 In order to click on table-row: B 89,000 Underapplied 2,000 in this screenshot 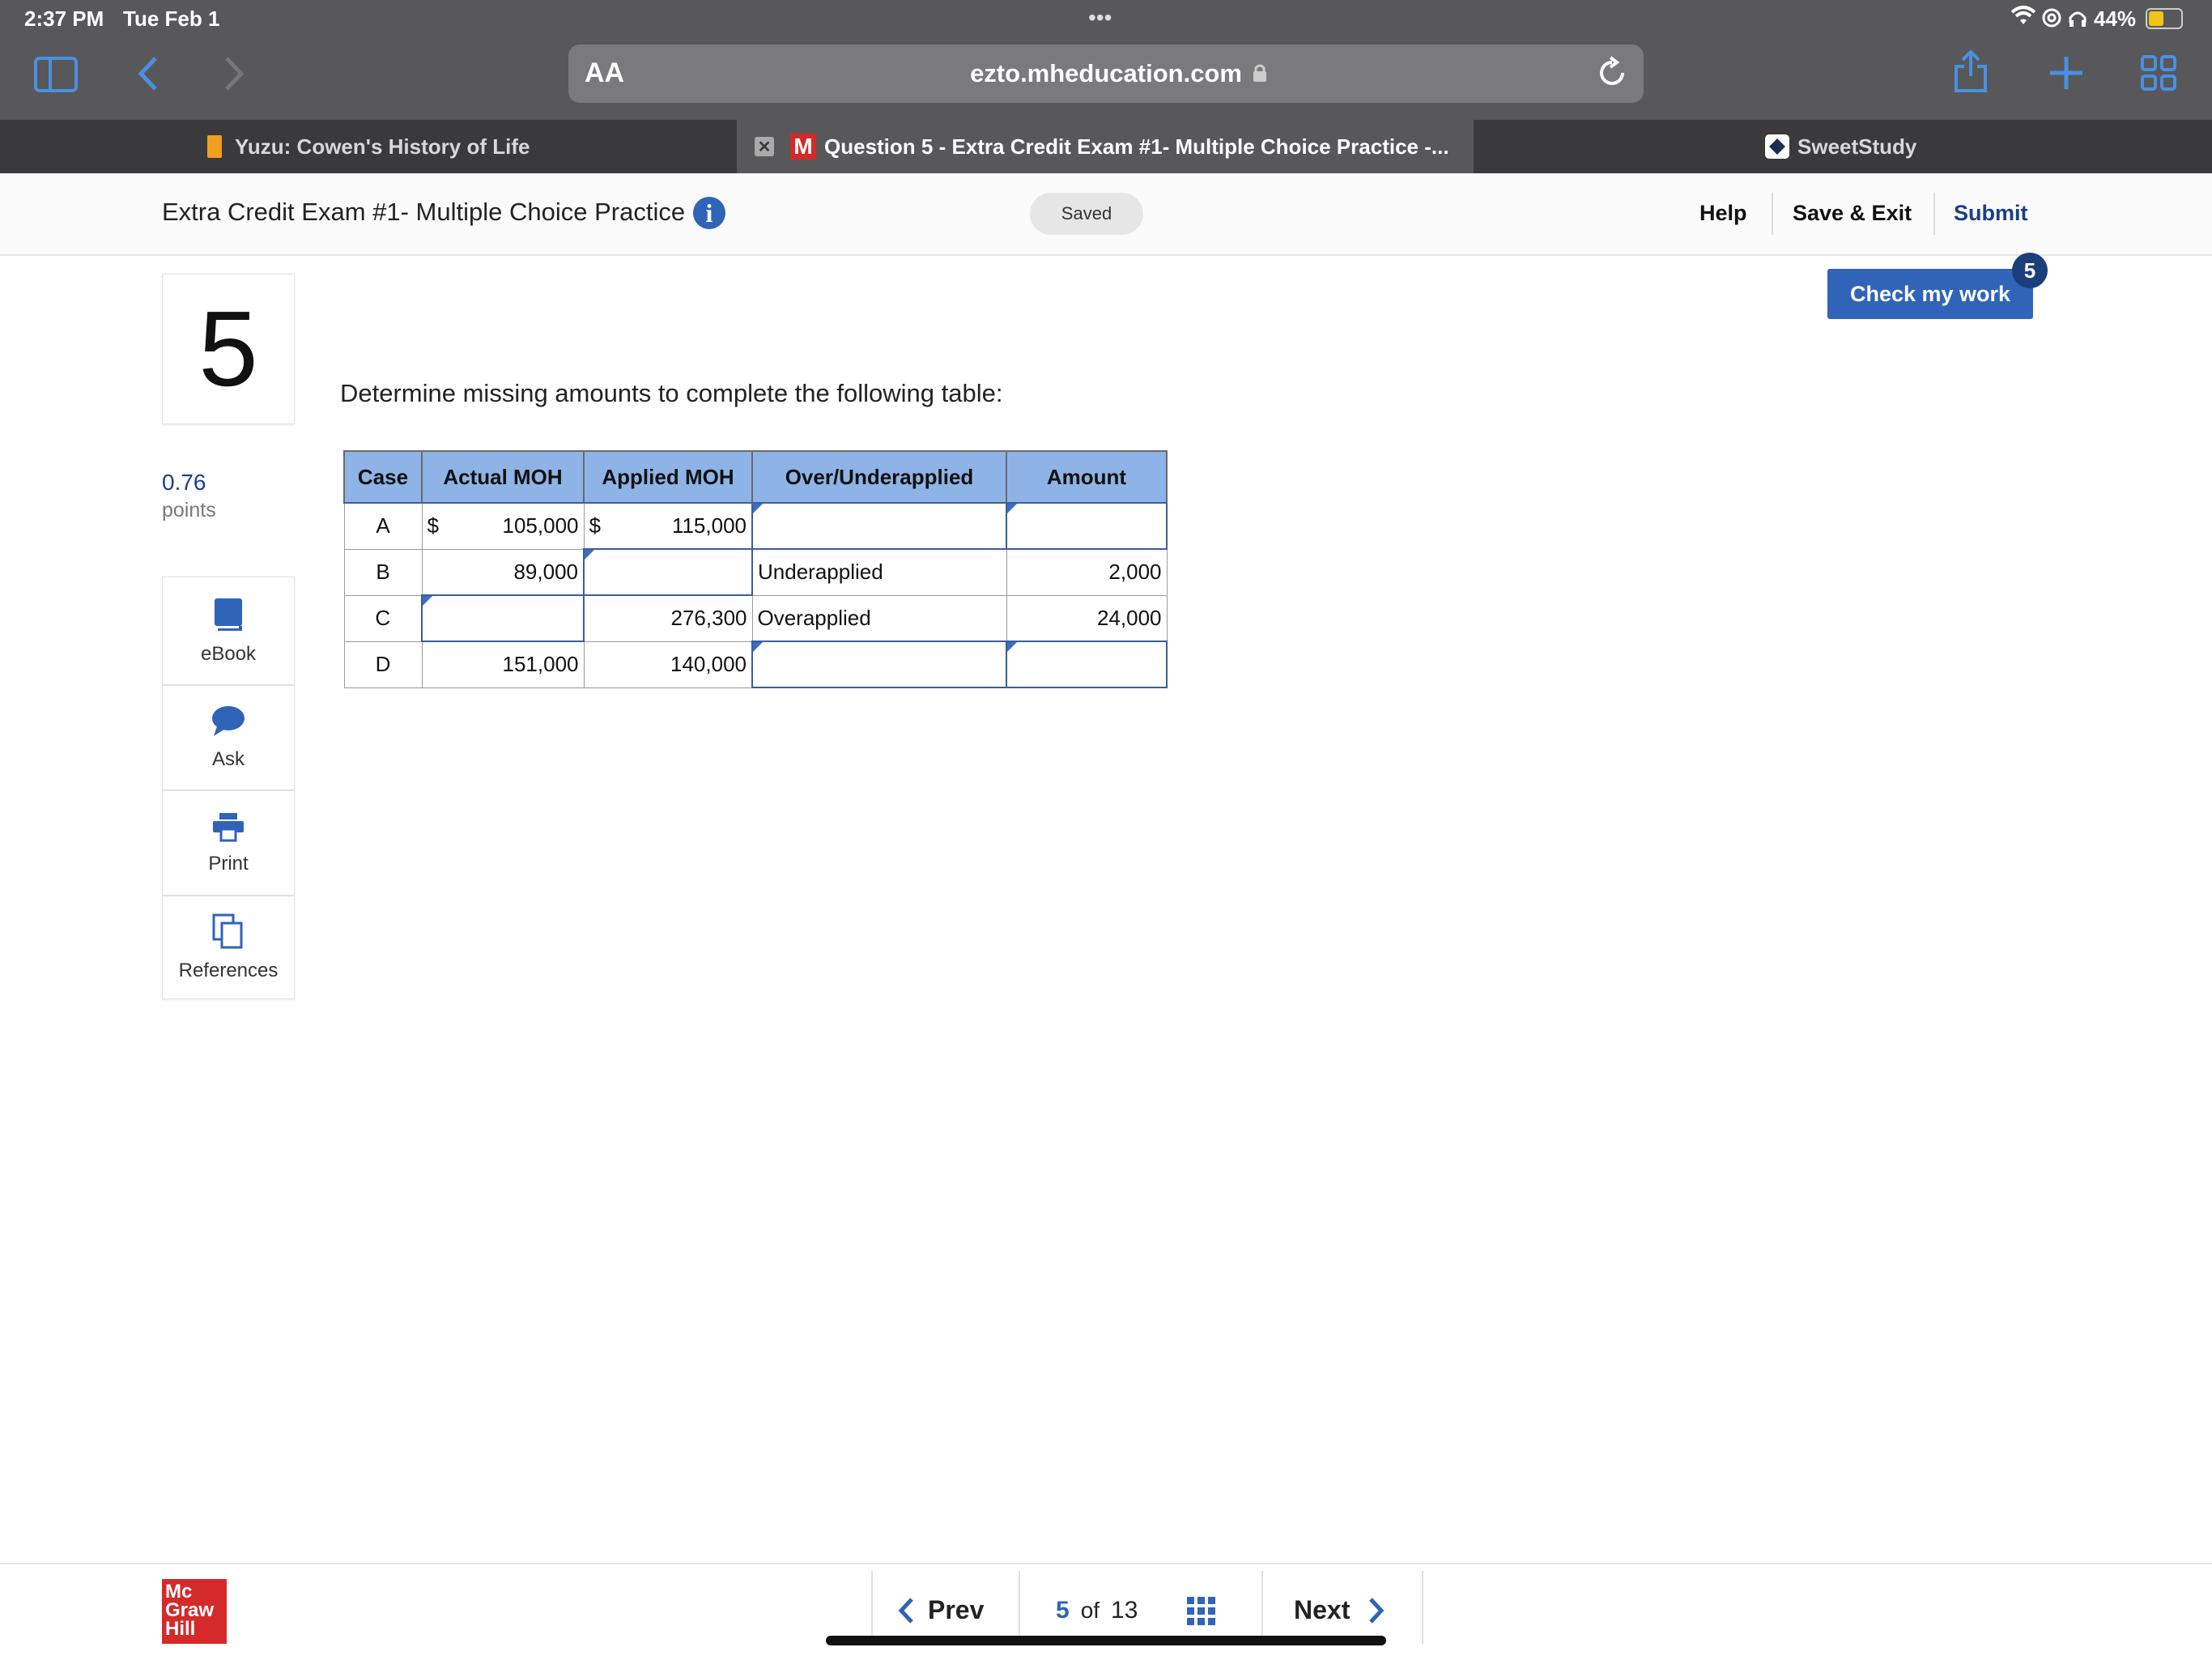, I will do `click(756, 572)`.